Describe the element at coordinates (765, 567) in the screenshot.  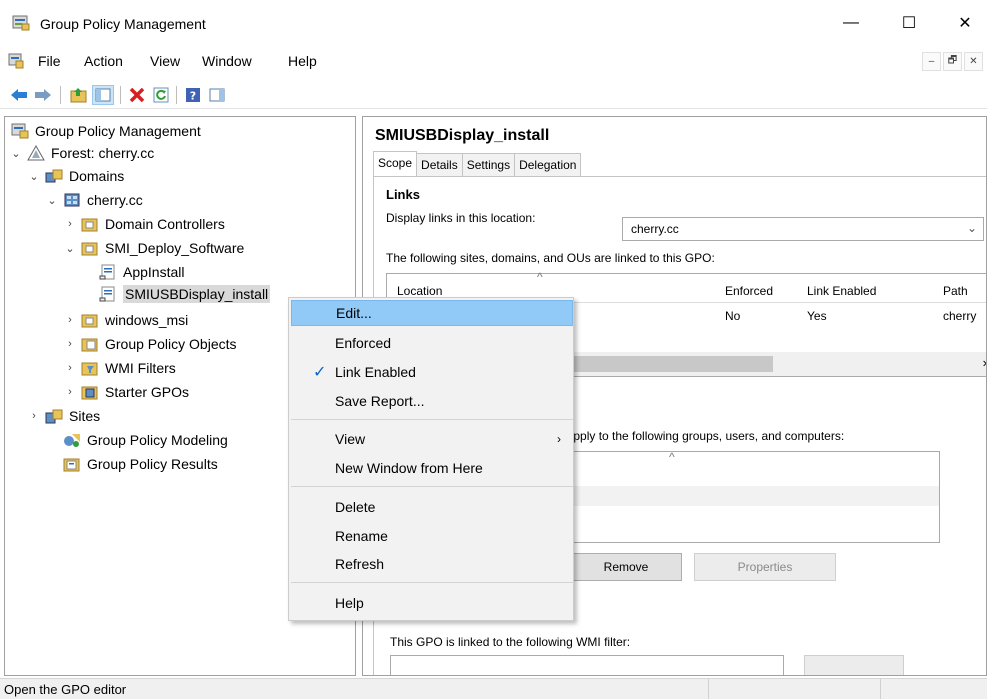
I see `properties-button: Properties` at that location.